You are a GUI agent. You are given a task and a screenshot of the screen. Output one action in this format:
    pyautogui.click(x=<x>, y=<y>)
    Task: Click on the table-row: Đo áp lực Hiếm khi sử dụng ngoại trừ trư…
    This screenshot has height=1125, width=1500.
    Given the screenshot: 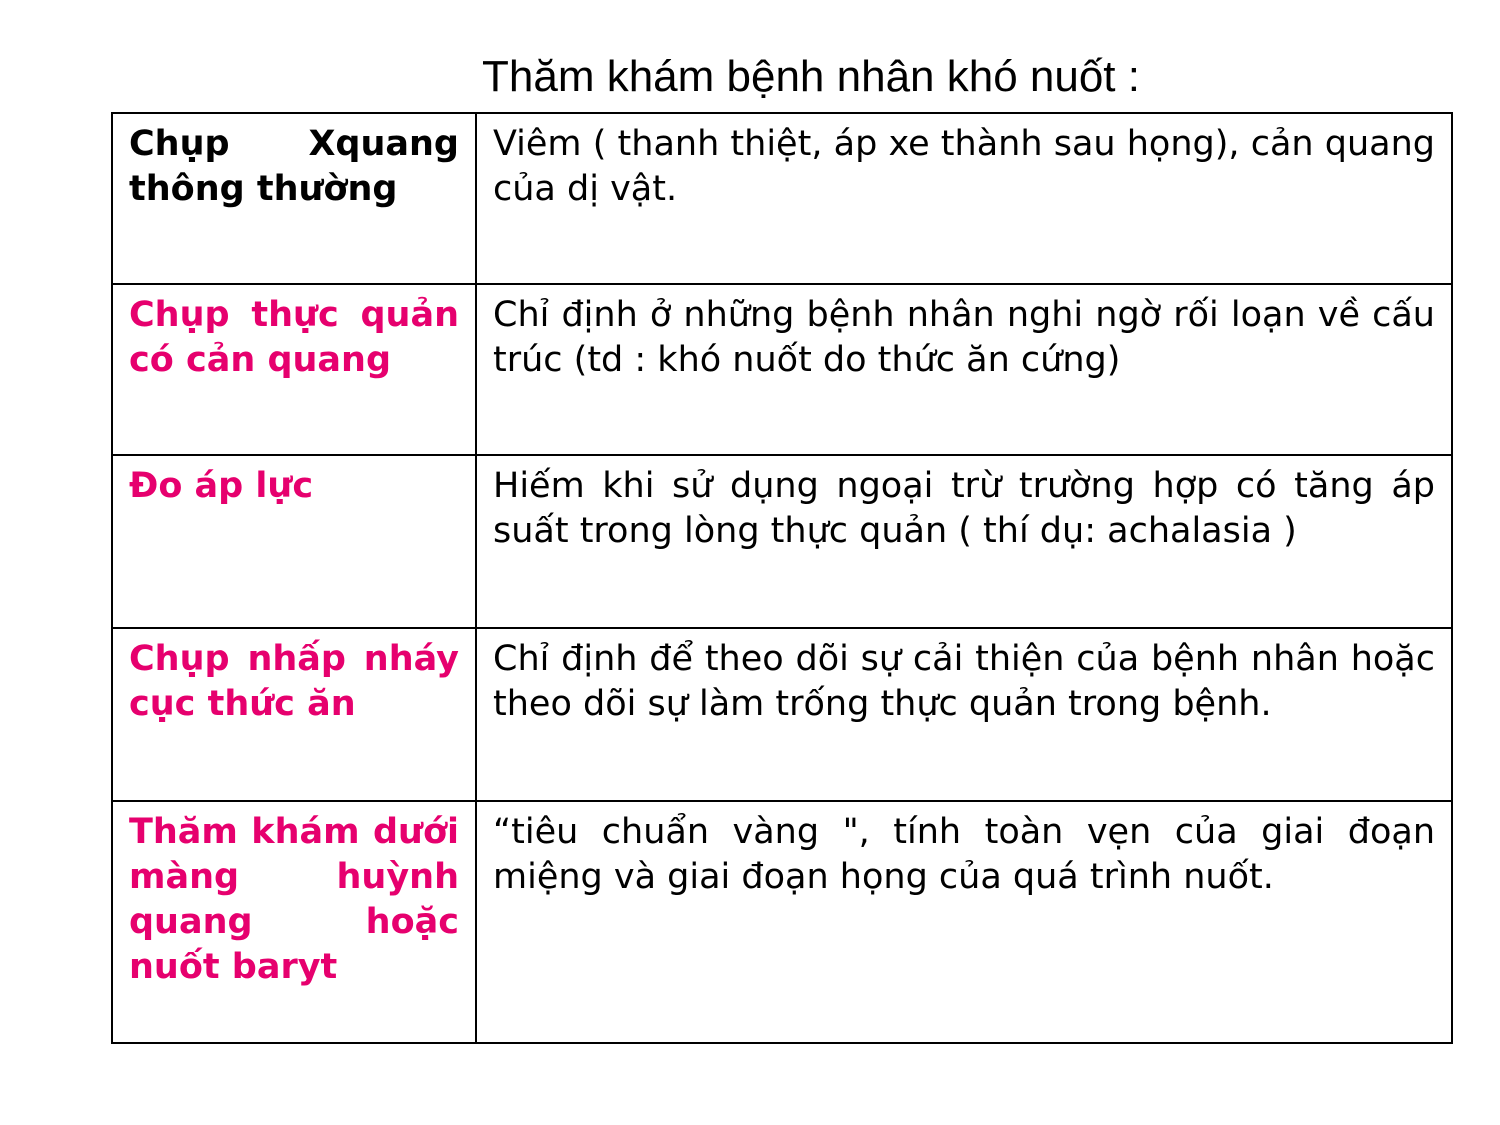 What is the action you would take?
    pyautogui.click(x=782, y=541)
    